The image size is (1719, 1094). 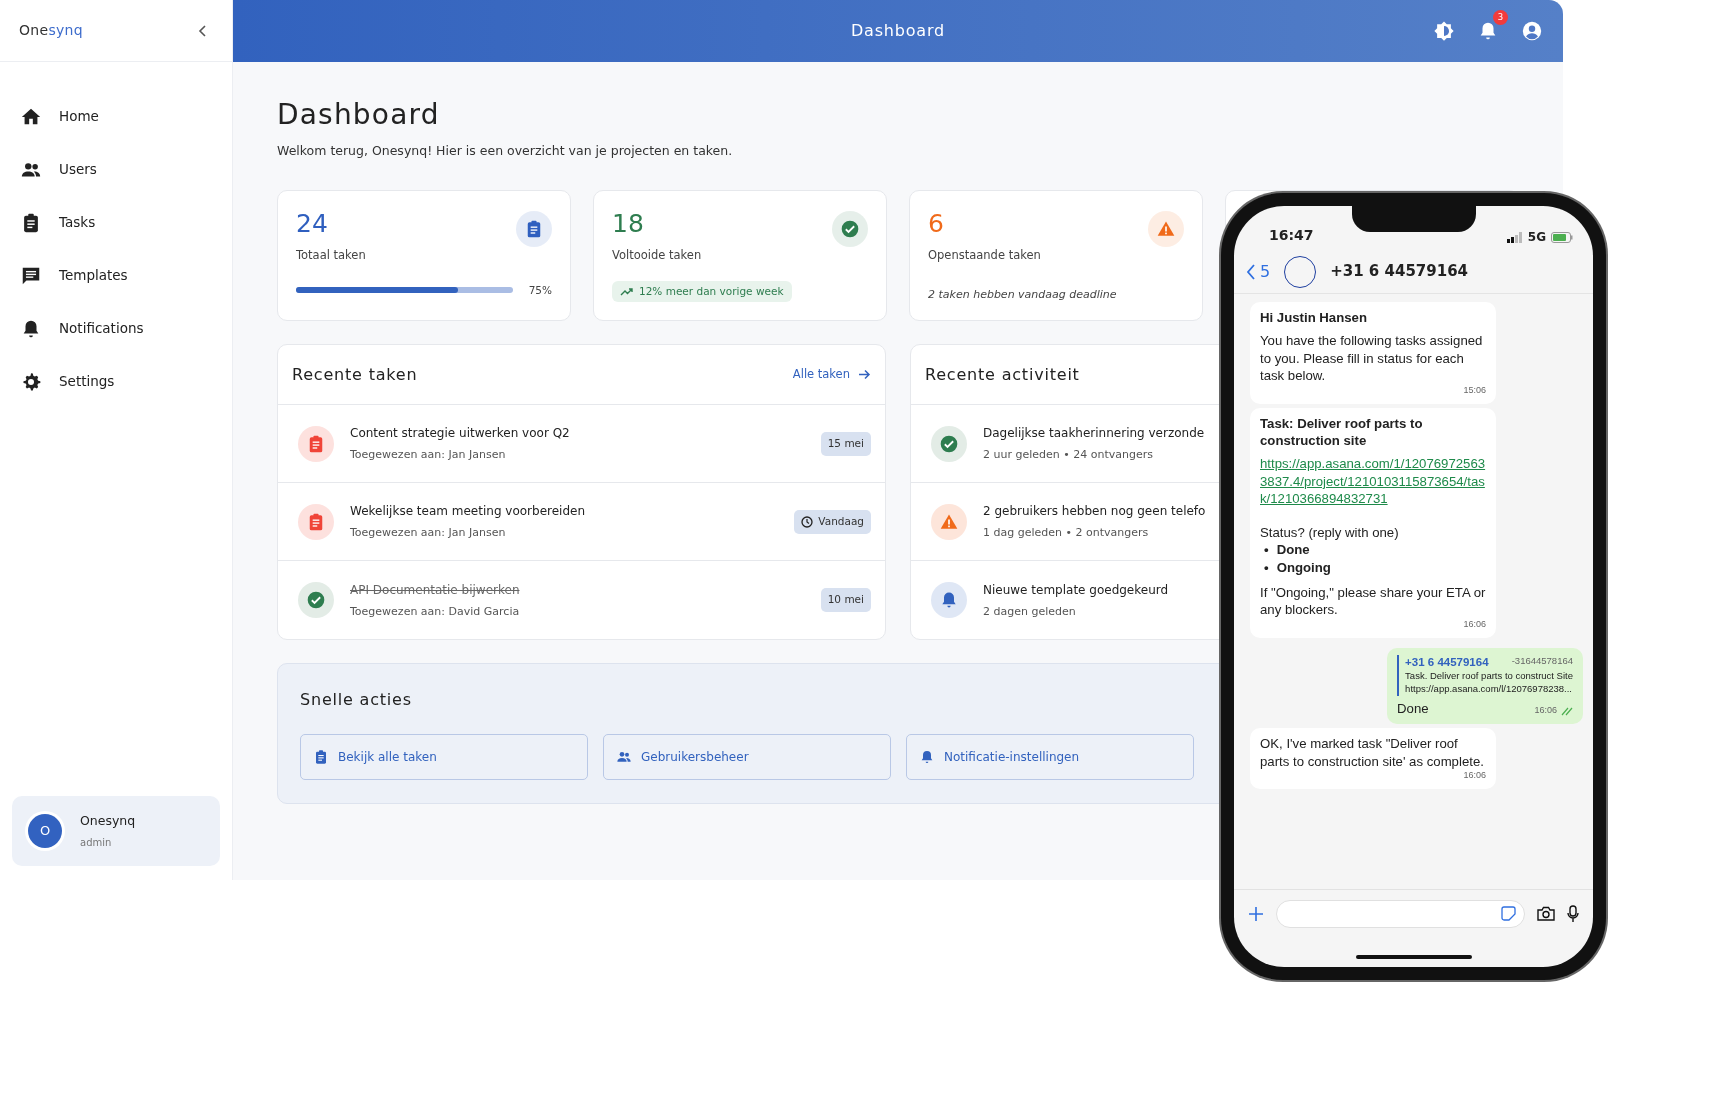 I want to click on bell-icon, so click(x=927, y=757).